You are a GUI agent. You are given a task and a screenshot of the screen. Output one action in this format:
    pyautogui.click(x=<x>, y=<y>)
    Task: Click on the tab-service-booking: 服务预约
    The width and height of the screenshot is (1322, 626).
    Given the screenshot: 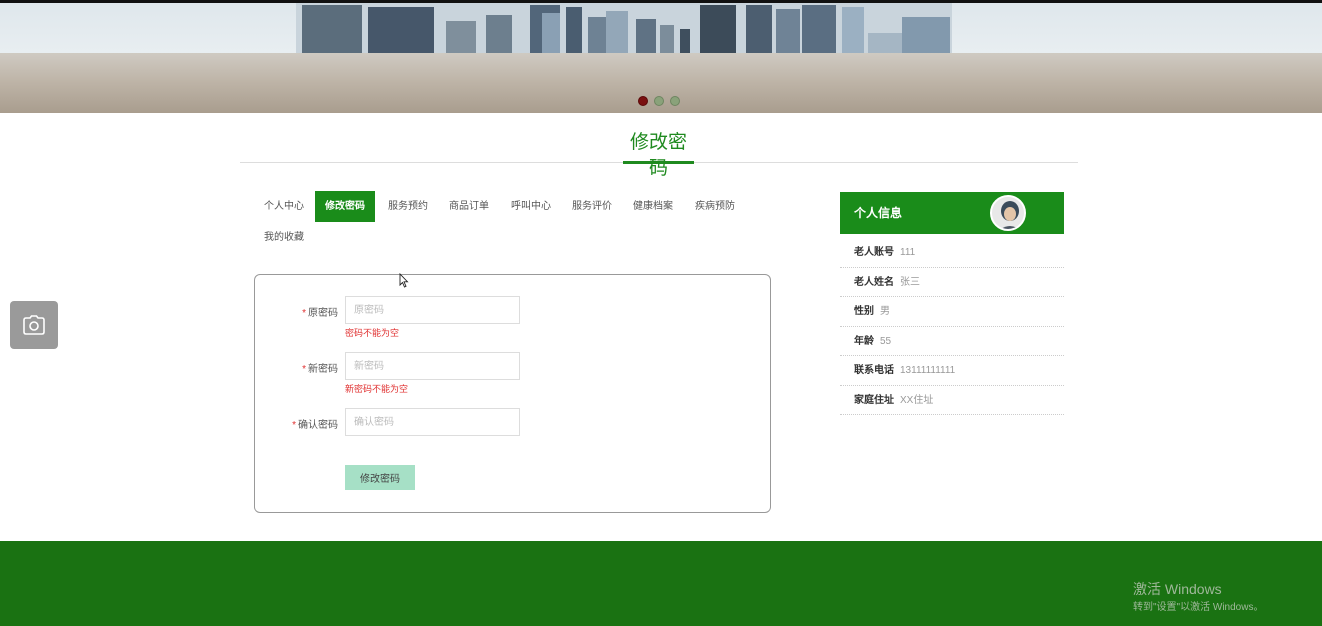 What is the action you would take?
    pyautogui.click(x=408, y=206)
    